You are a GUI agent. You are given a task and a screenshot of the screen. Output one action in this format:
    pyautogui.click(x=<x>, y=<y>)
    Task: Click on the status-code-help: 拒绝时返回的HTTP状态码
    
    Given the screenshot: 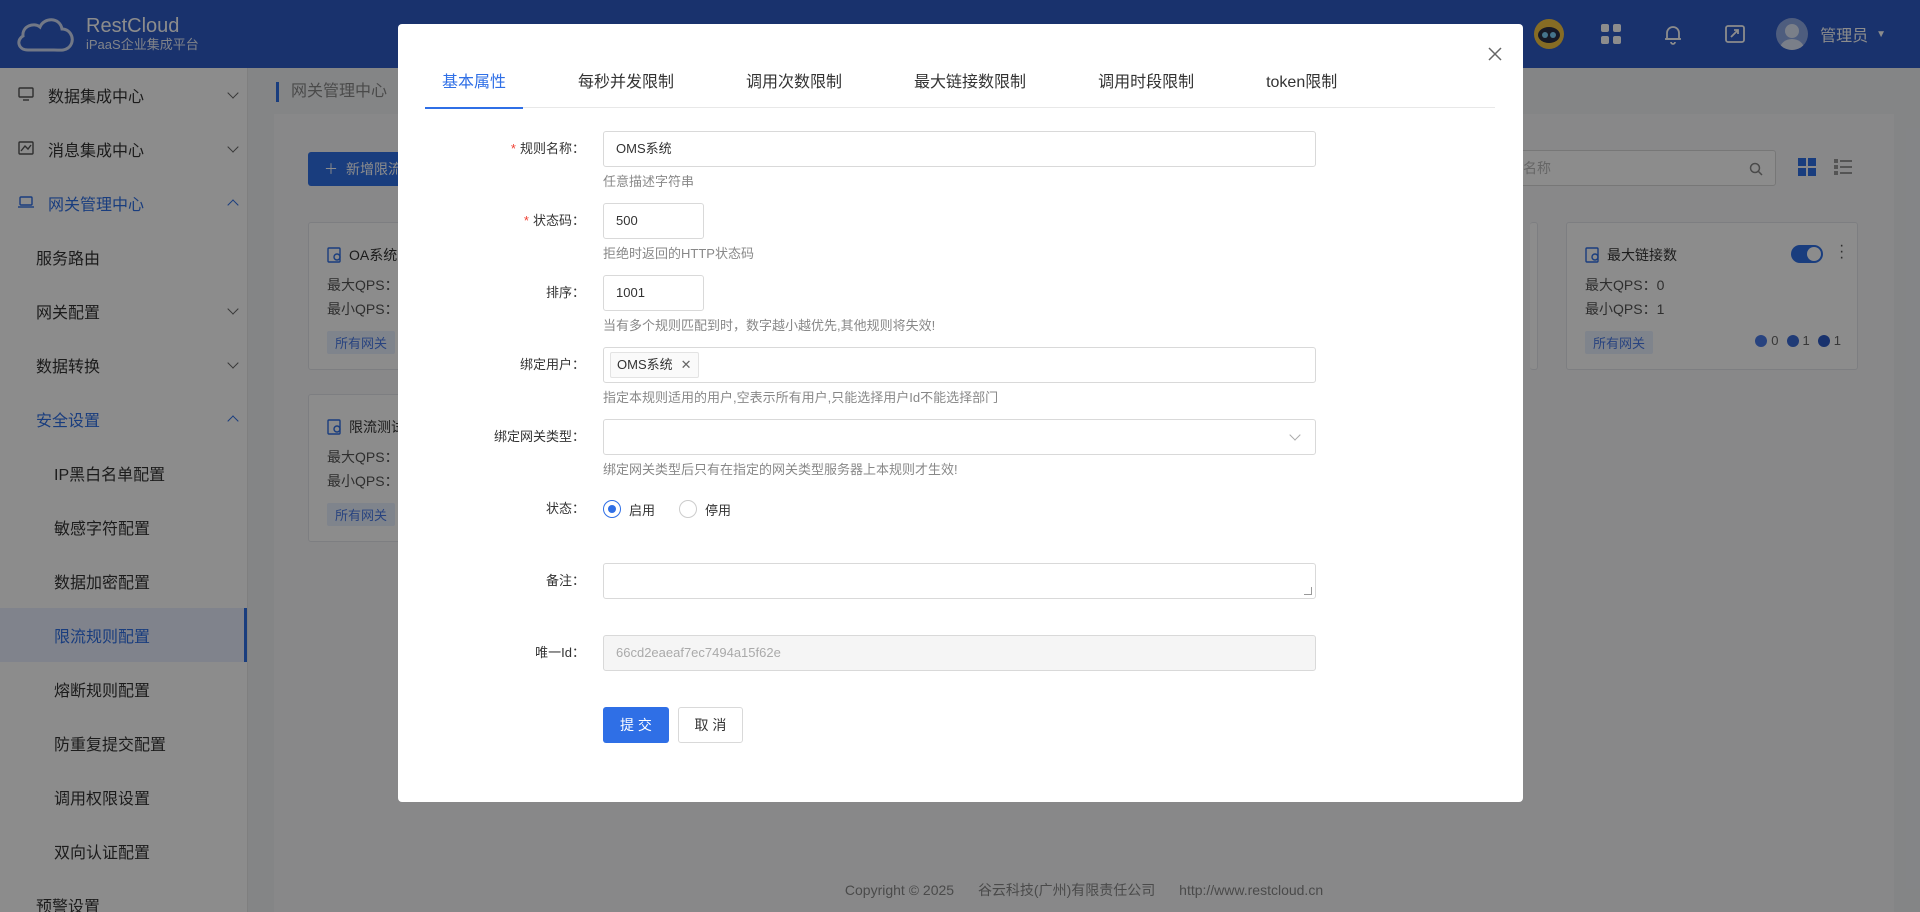 What is the action you would take?
    pyautogui.click(x=678, y=253)
    